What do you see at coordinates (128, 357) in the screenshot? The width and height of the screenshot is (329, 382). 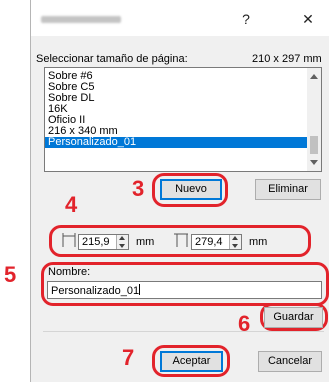 I see `step-7-number: 7` at bounding box center [128, 357].